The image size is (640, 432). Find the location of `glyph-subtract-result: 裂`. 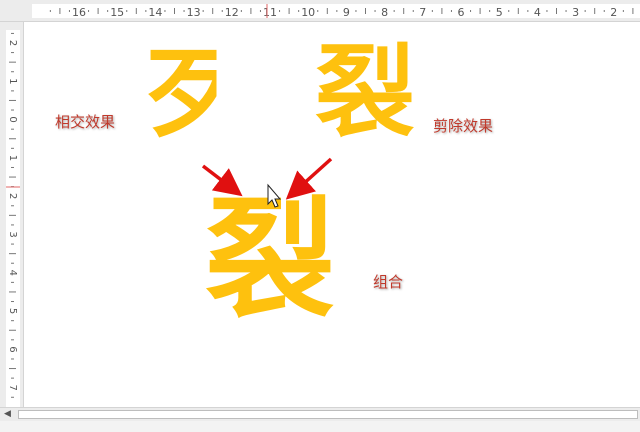

glyph-subtract-result: 裂 is located at coordinates (365, 93).